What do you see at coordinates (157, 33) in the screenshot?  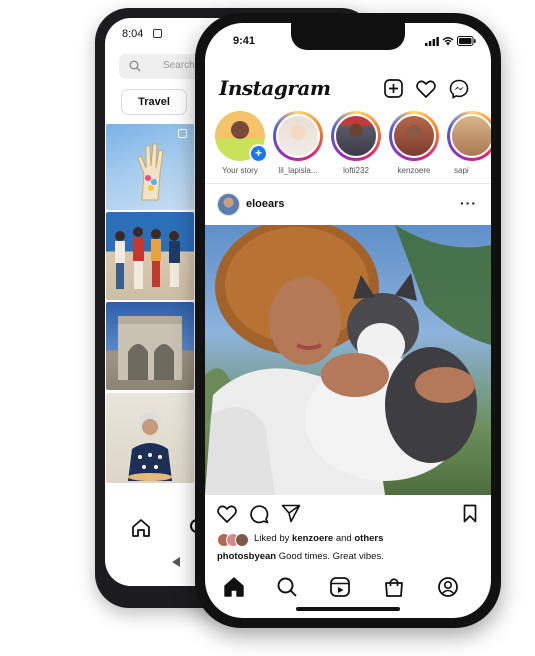 I see `status-app-icon` at bounding box center [157, 33].